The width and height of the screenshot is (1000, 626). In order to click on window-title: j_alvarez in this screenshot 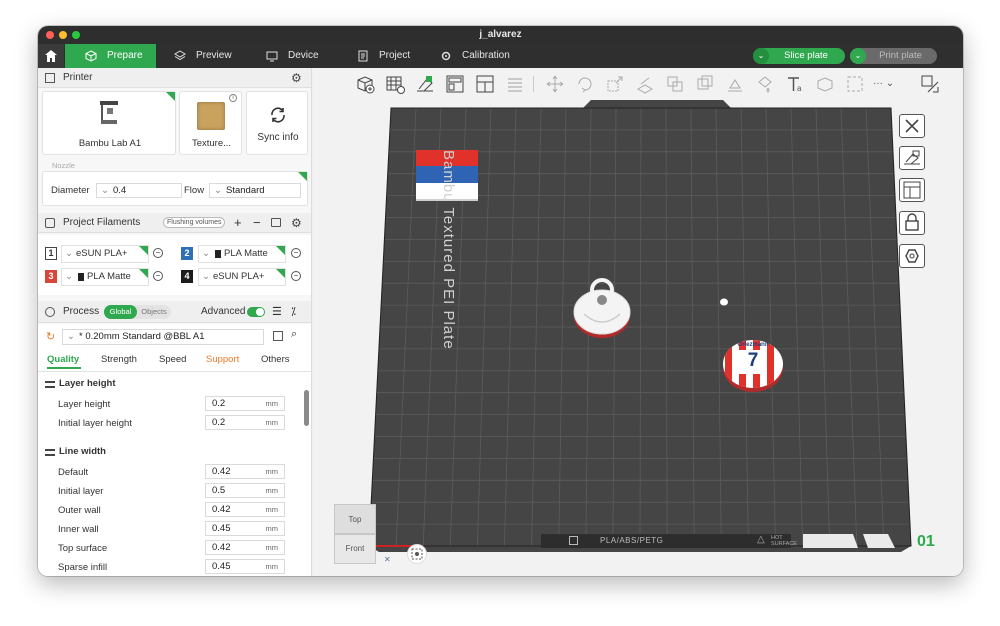, I will do `click(500, 34)`.